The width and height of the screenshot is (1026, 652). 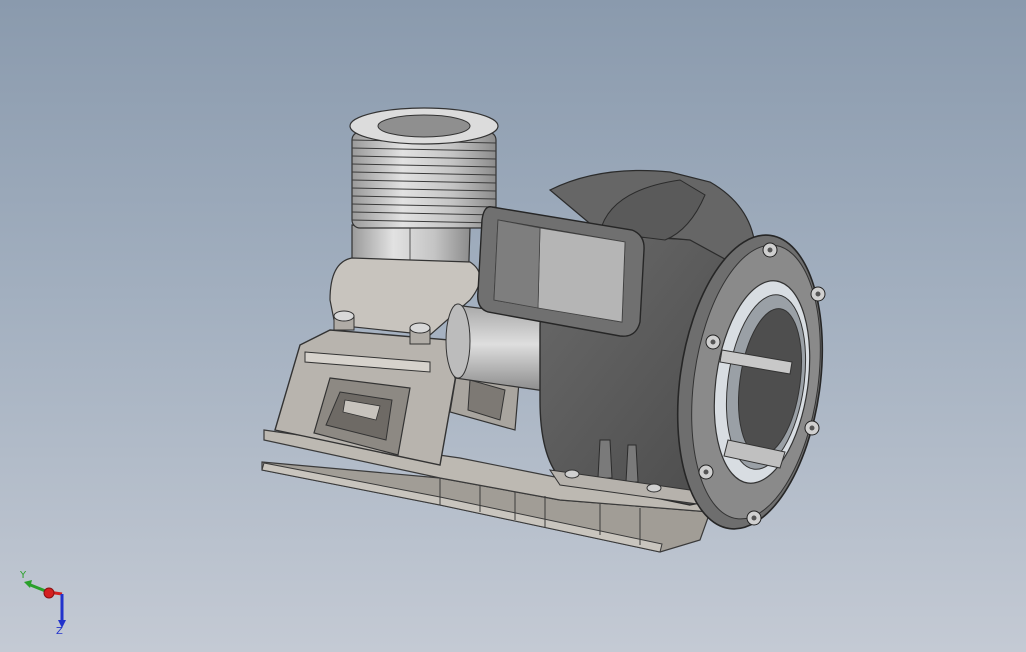 I want to click on x-axis-dot, so click(x=49, y=593).